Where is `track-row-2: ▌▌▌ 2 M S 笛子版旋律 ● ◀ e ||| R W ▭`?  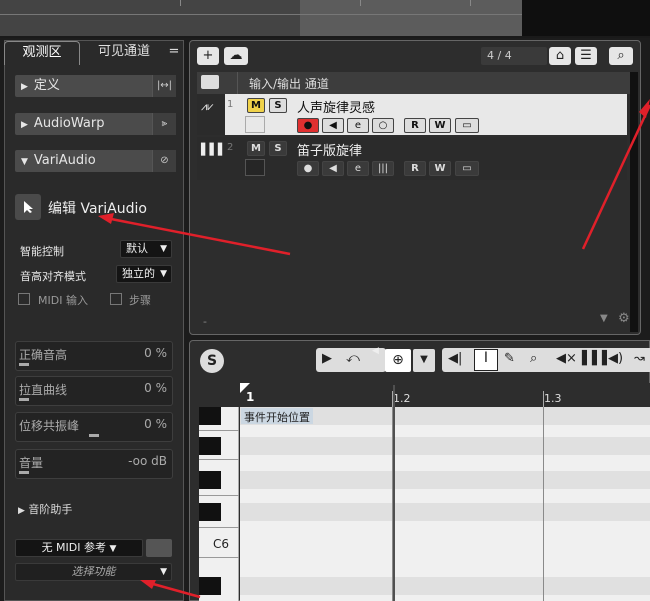
track-row-2: ▌▌▌ 2 M S 笛子版旋律 ● ◀ e ||| R W ▭ is located at coordinates (412, 158).